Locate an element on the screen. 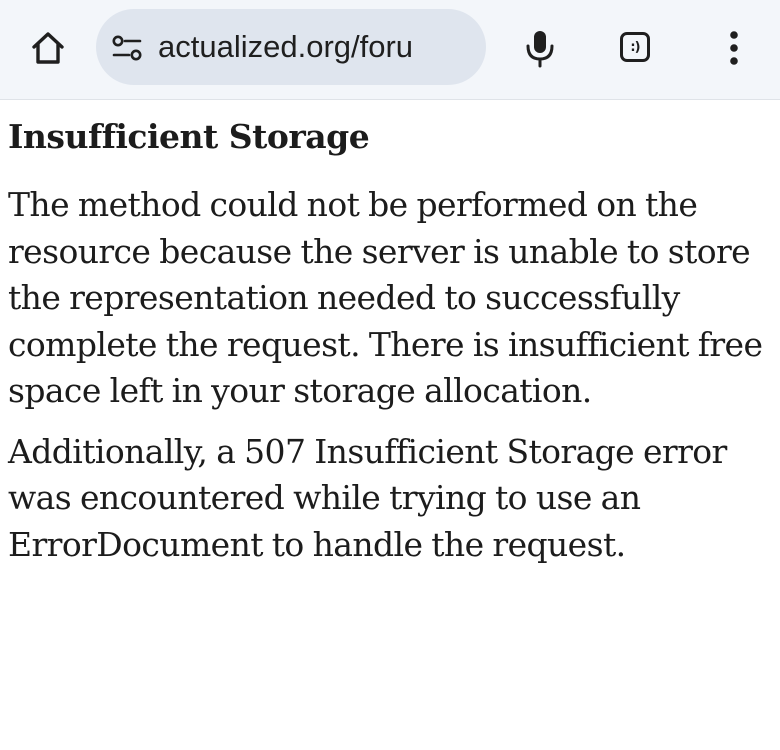  more-menu-button is located at coordinates (734, 48).